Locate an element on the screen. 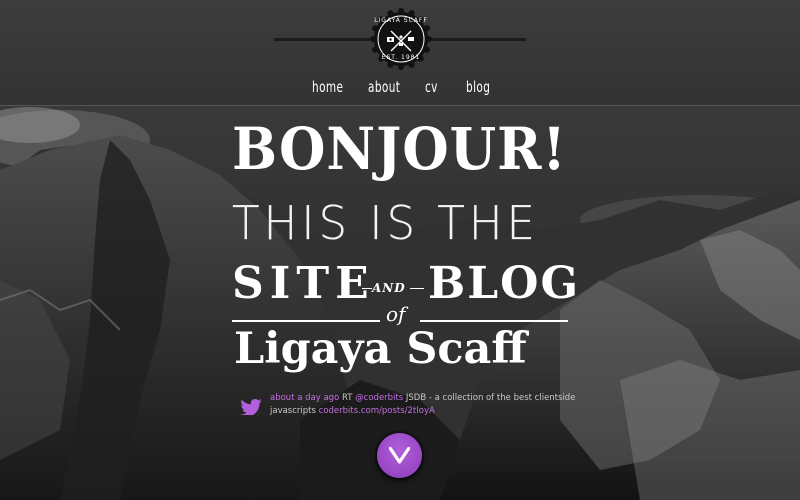 The image size is (800, 500). headline-intro: THIS IS THE is located at coordinates (385, 223).